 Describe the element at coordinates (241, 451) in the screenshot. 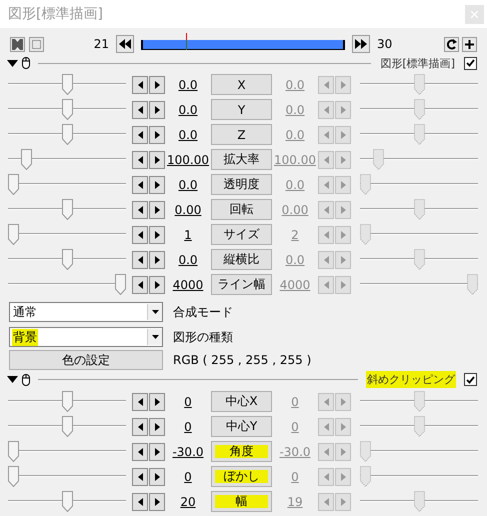

I see `parameter-button: 角度` at that location.